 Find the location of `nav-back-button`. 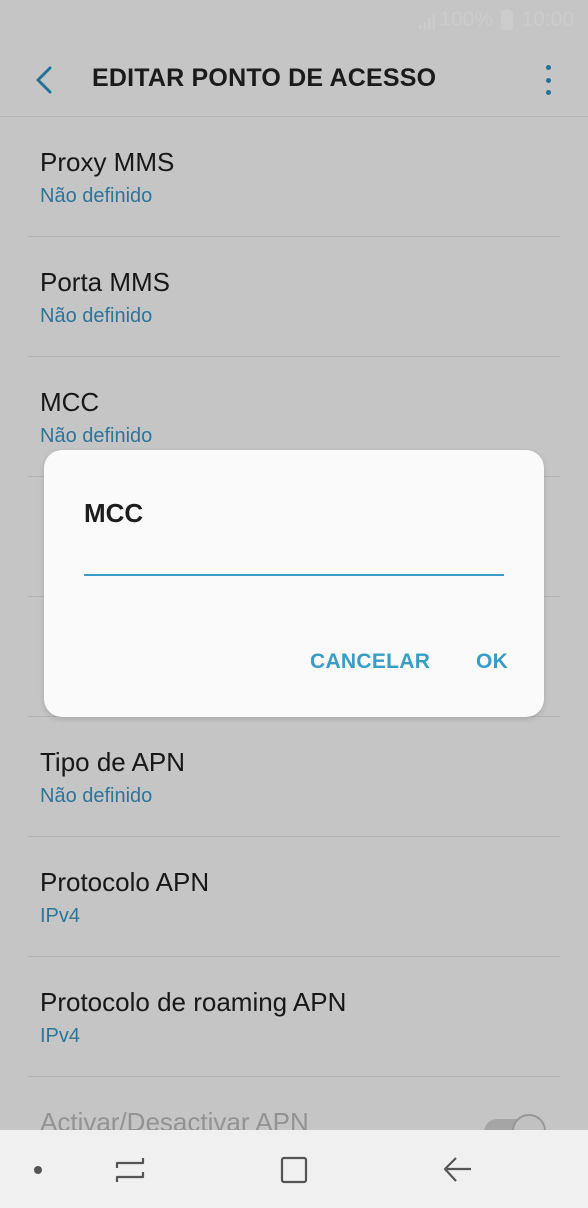

nav-back-button is located at coordinates (458, 1170).